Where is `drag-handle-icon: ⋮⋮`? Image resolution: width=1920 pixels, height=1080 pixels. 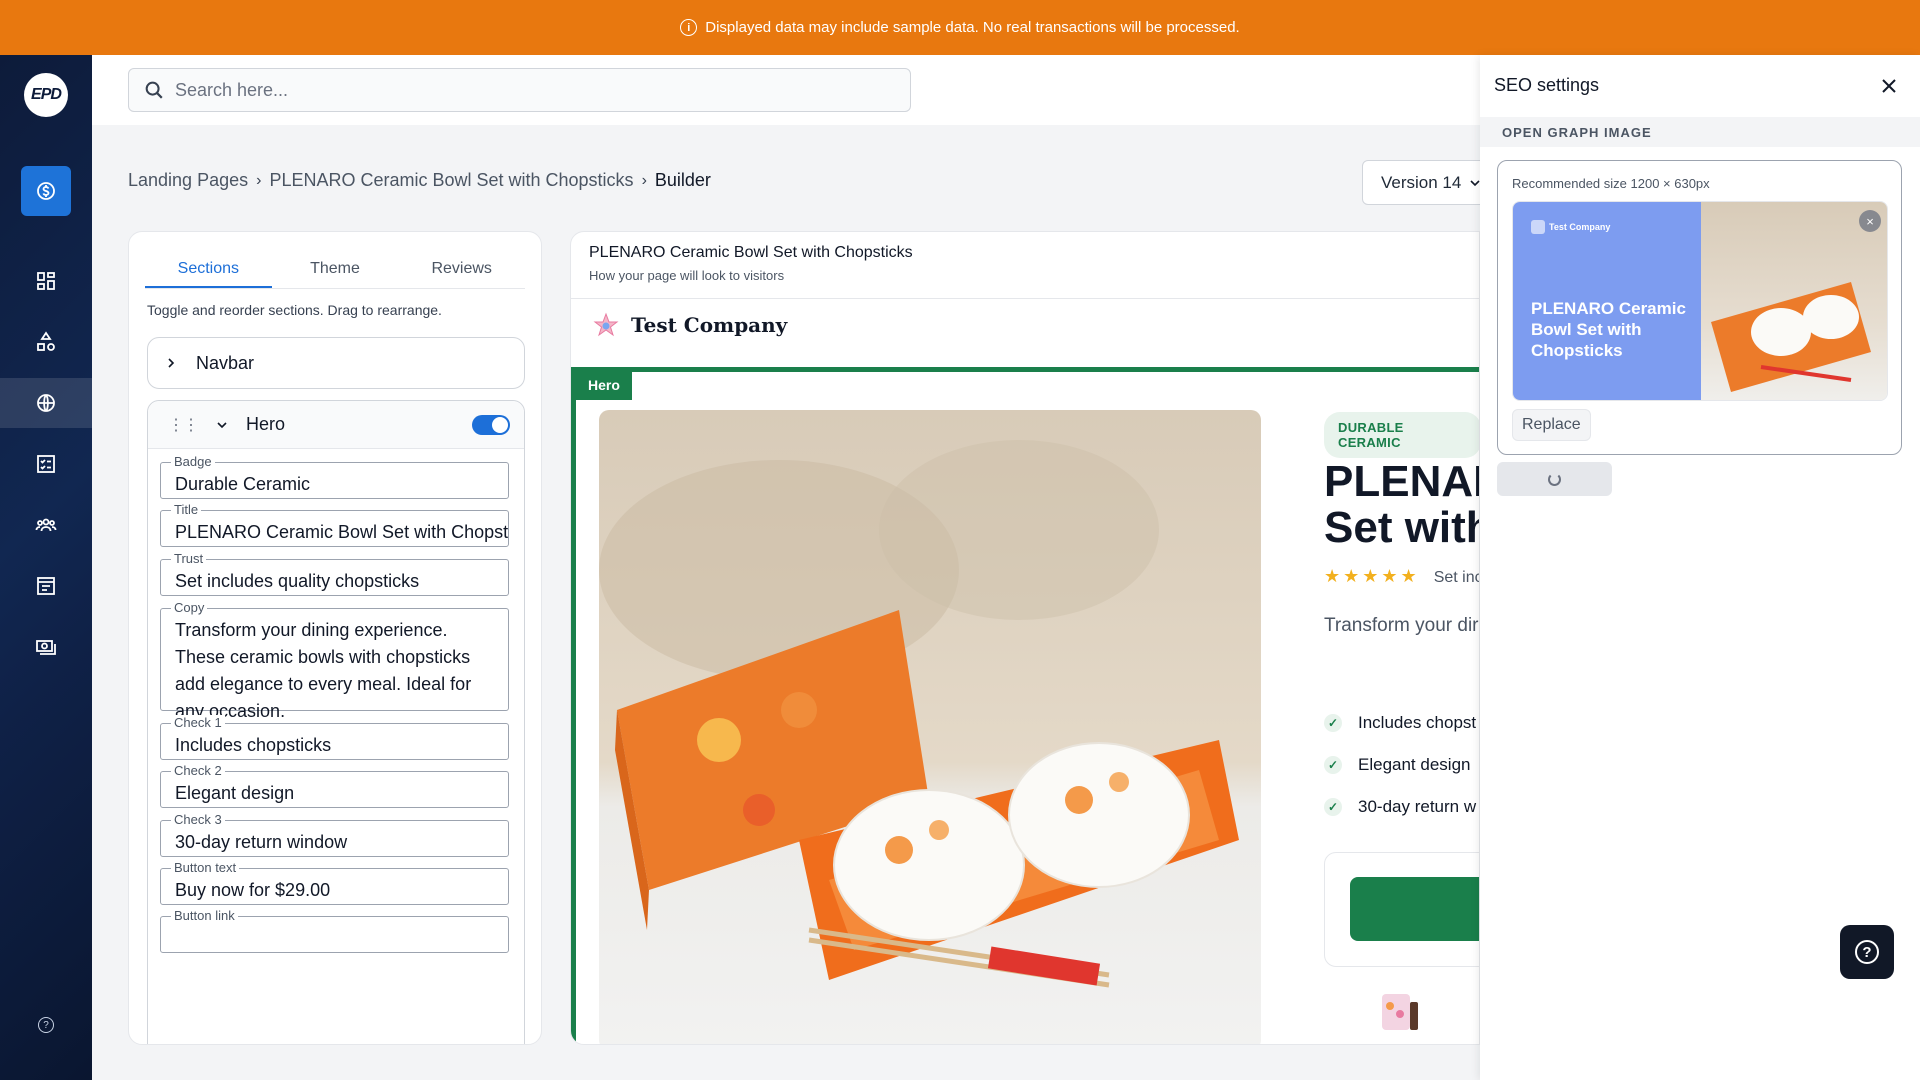 drag-handle-icon: ⋮⋮ is located at coordinates (183, 425).